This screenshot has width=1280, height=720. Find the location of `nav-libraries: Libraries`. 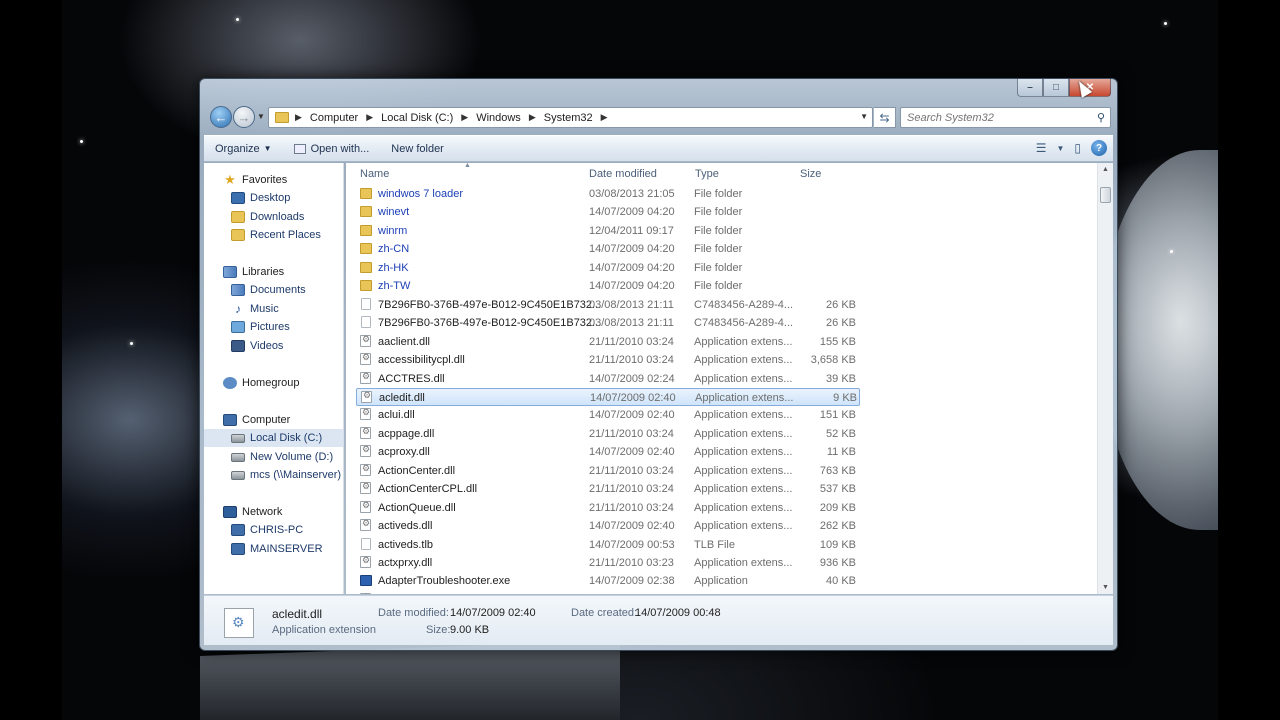

nav-libraries: Libraries is located at coordinates (273, 272).